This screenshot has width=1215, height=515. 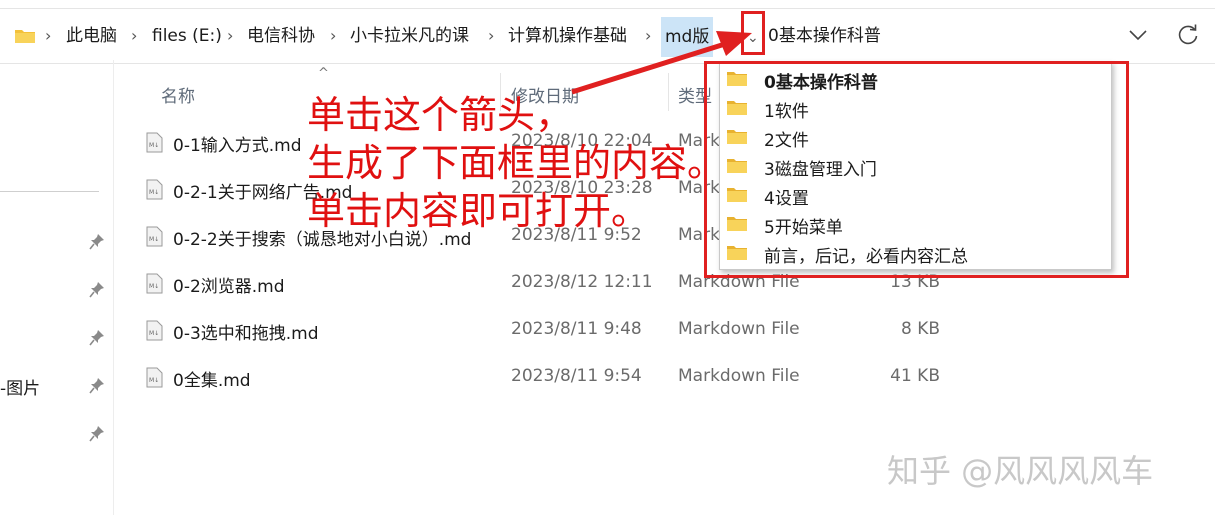 I want to click on nav-item-pictures: -图片, so click(x=20, y=386).